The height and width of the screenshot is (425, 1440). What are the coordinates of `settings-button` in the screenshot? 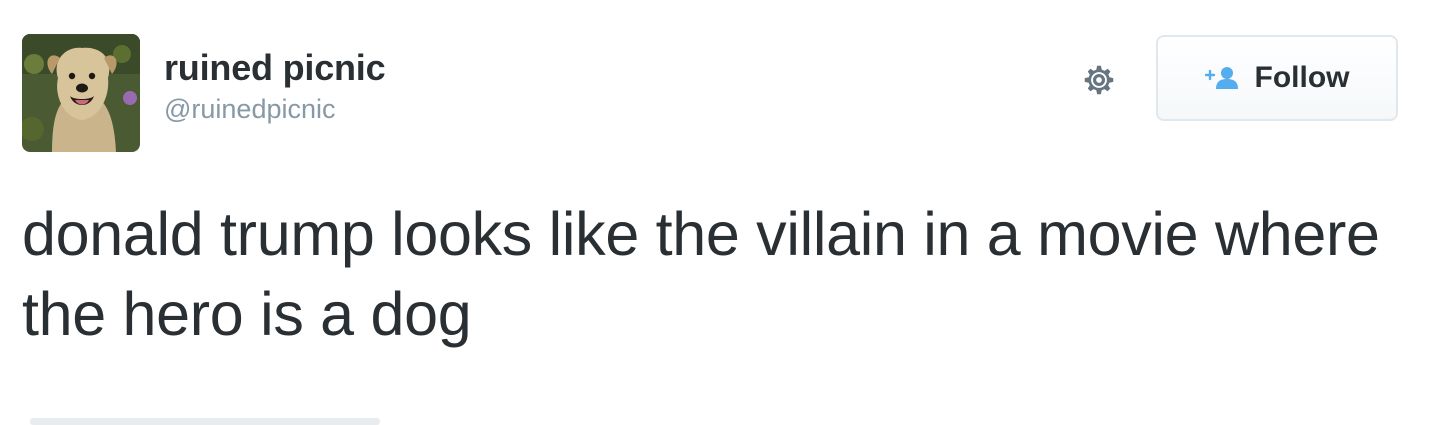 It's located at (1099, 80).